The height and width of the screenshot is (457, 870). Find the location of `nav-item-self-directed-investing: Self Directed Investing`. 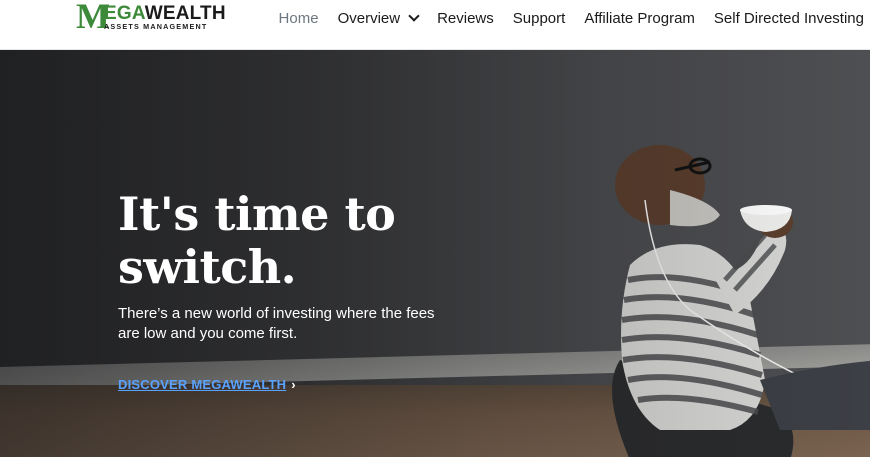

nav-item-self-directed-investing: Self Directed Investing is located at coordinates (789, 18).